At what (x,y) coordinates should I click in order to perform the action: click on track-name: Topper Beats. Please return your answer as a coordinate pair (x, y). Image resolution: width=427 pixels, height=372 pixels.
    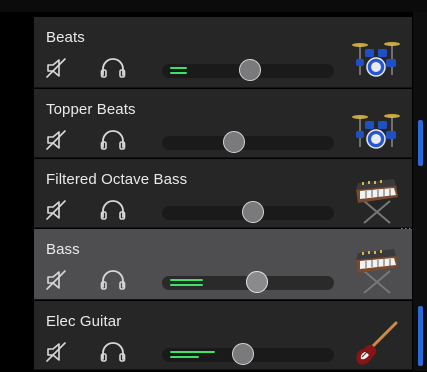
    Looking at the image, I should click on (91, 109).